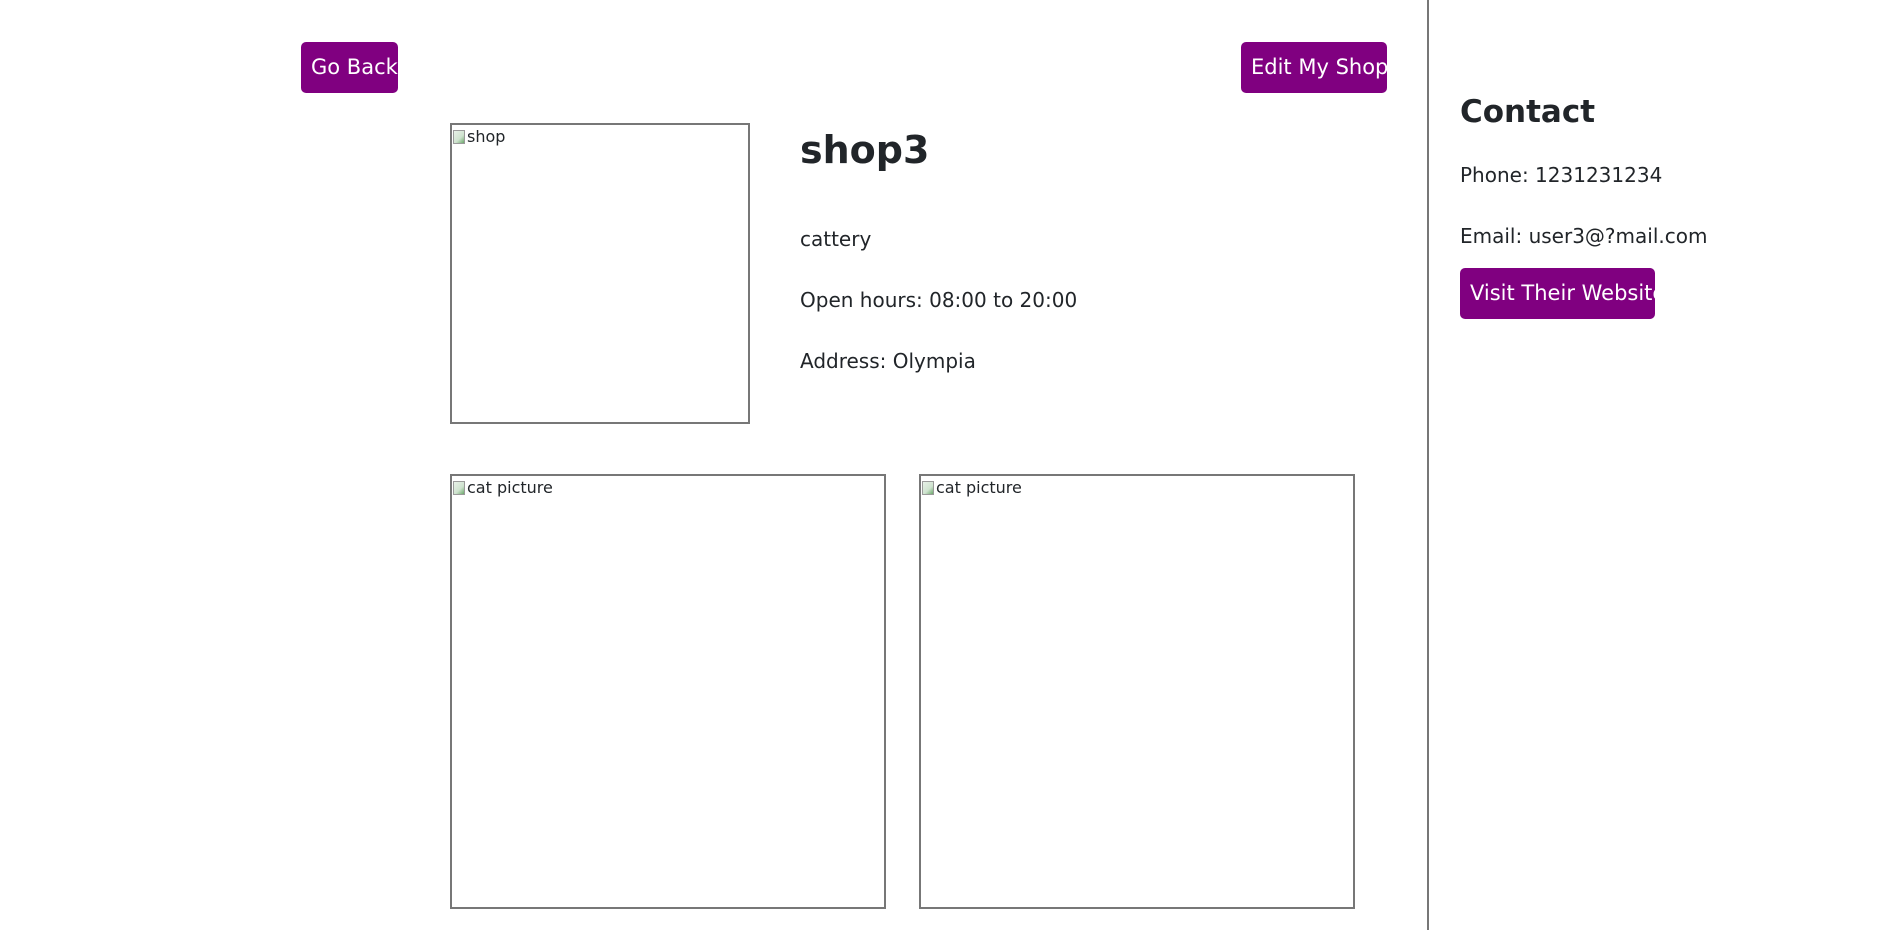 The width and height of the screenshot is (1900, 930). I want to click on shop-address: Address: Olympia, so click(888, 361).